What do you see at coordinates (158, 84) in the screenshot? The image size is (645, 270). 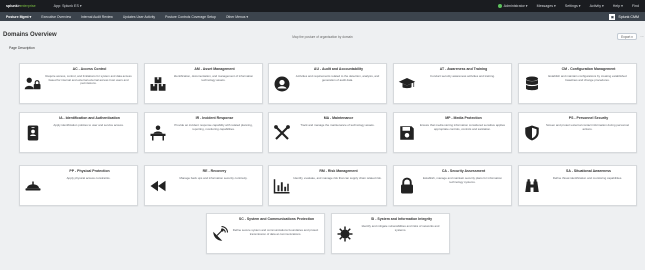 I see `boxes-icon` at bounding box center [158, 84].